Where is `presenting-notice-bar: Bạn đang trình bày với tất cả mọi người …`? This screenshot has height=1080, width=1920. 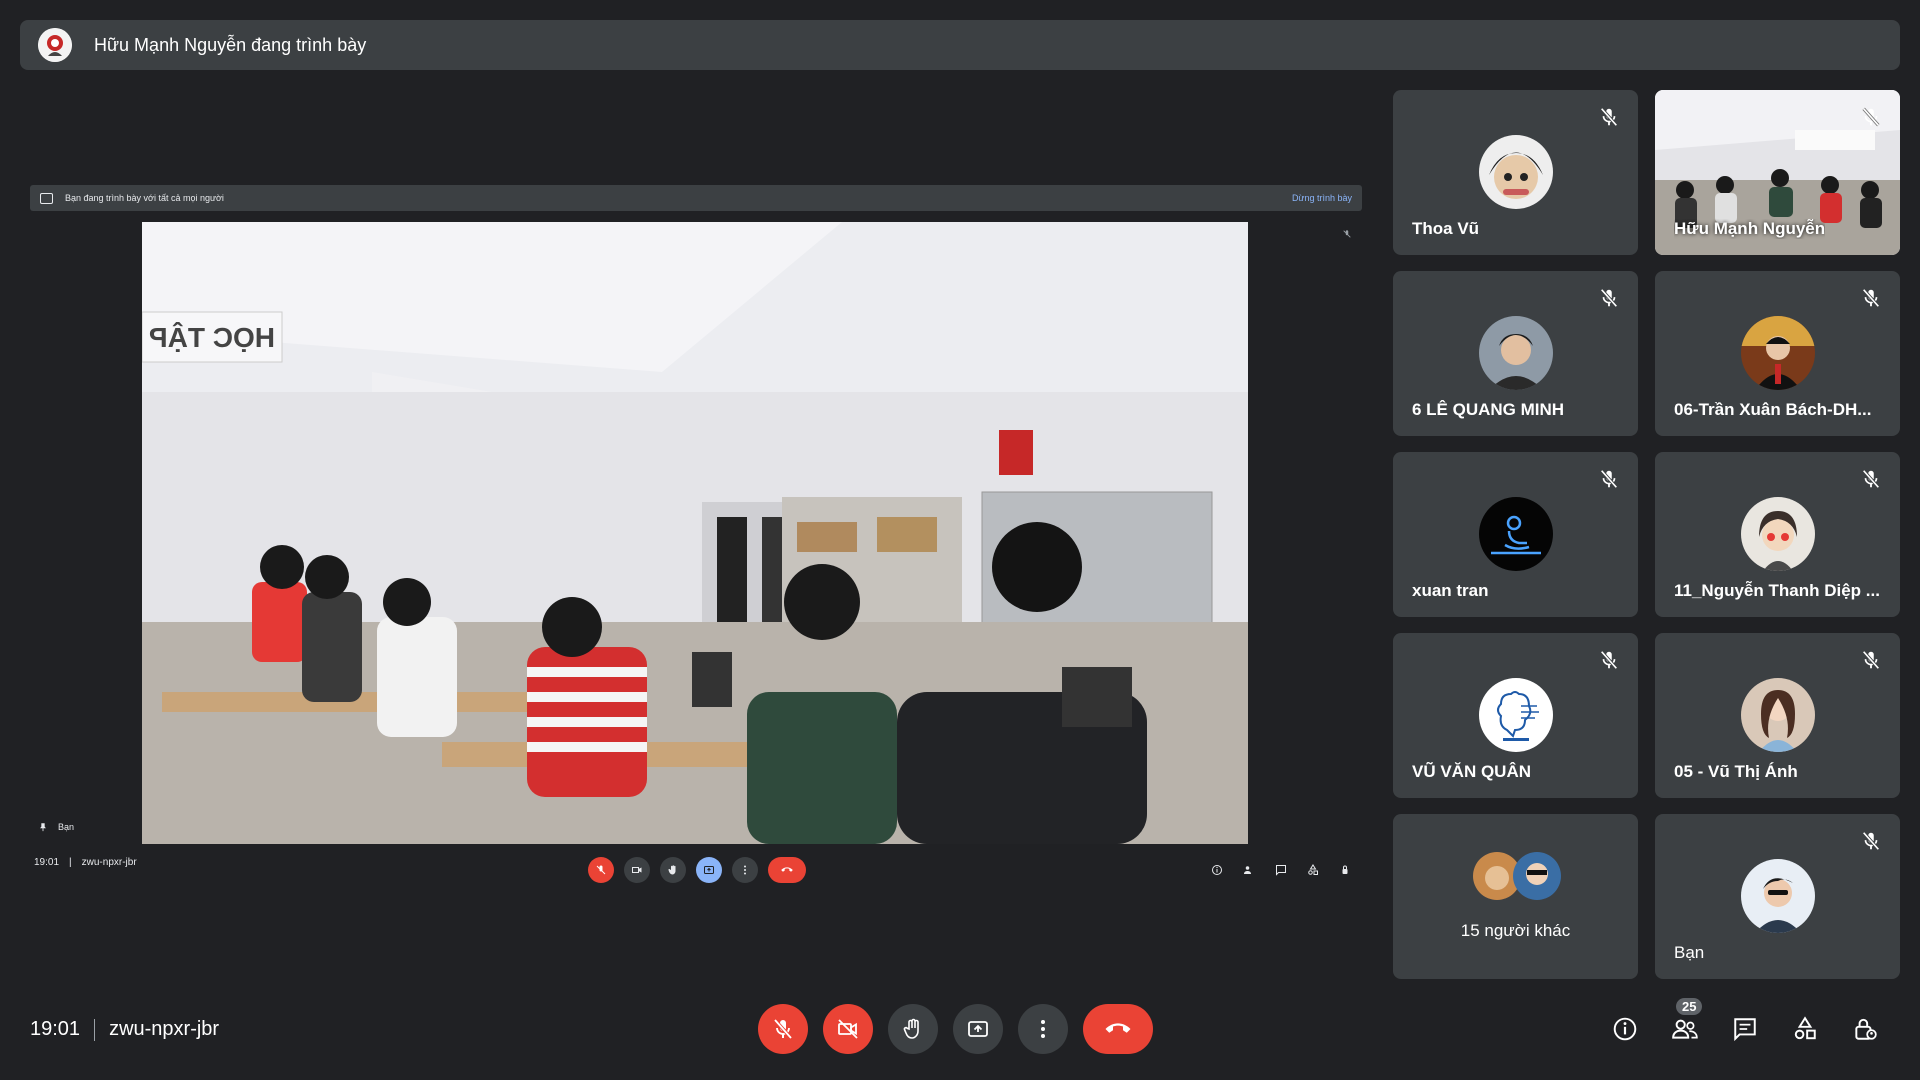 presenting-notice-bar: Bạn đang trình bày với tất cả mọi người … is located at coordinates (696, 198).